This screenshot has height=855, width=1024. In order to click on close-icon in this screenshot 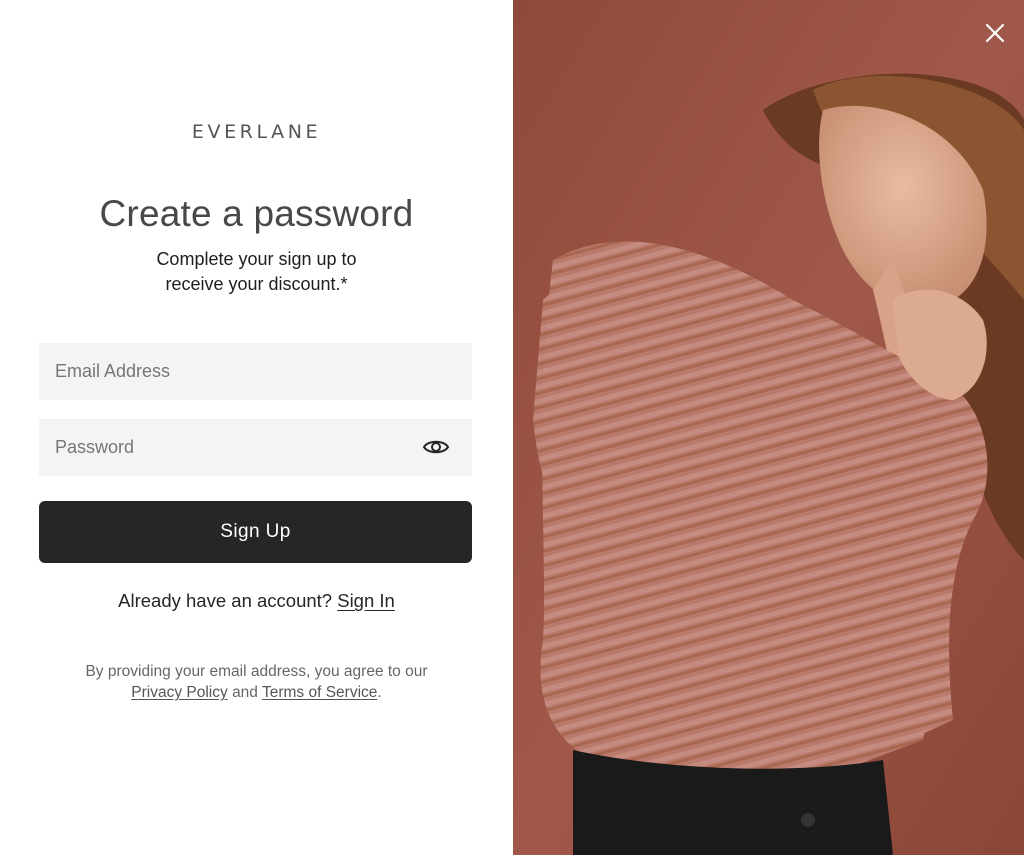, I will do `click(995, 33)`.